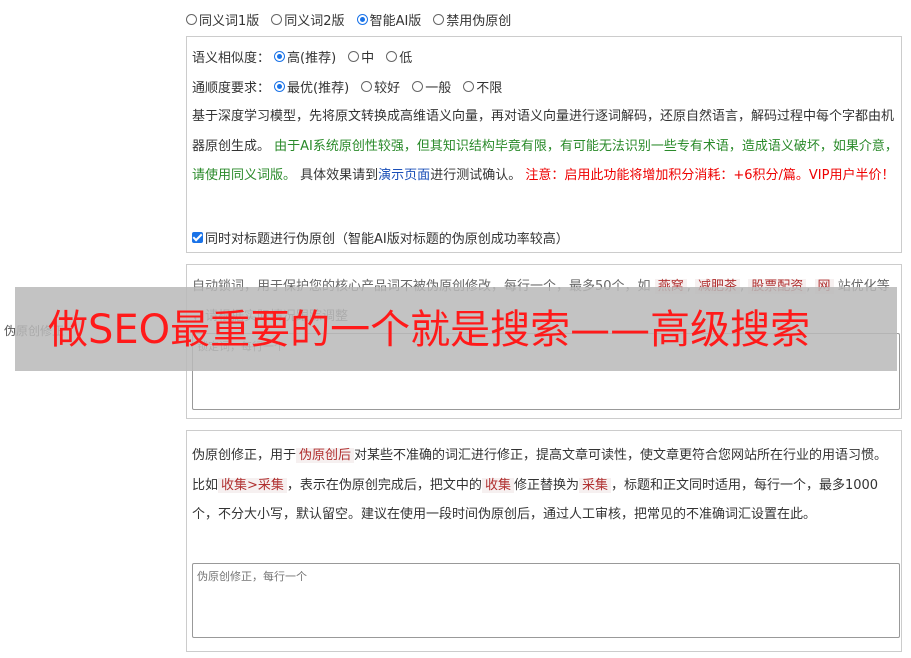  I want to click on overlay-banner: 做SEO最重要的一个就是搜索——高级搜索, so click(456, 329).